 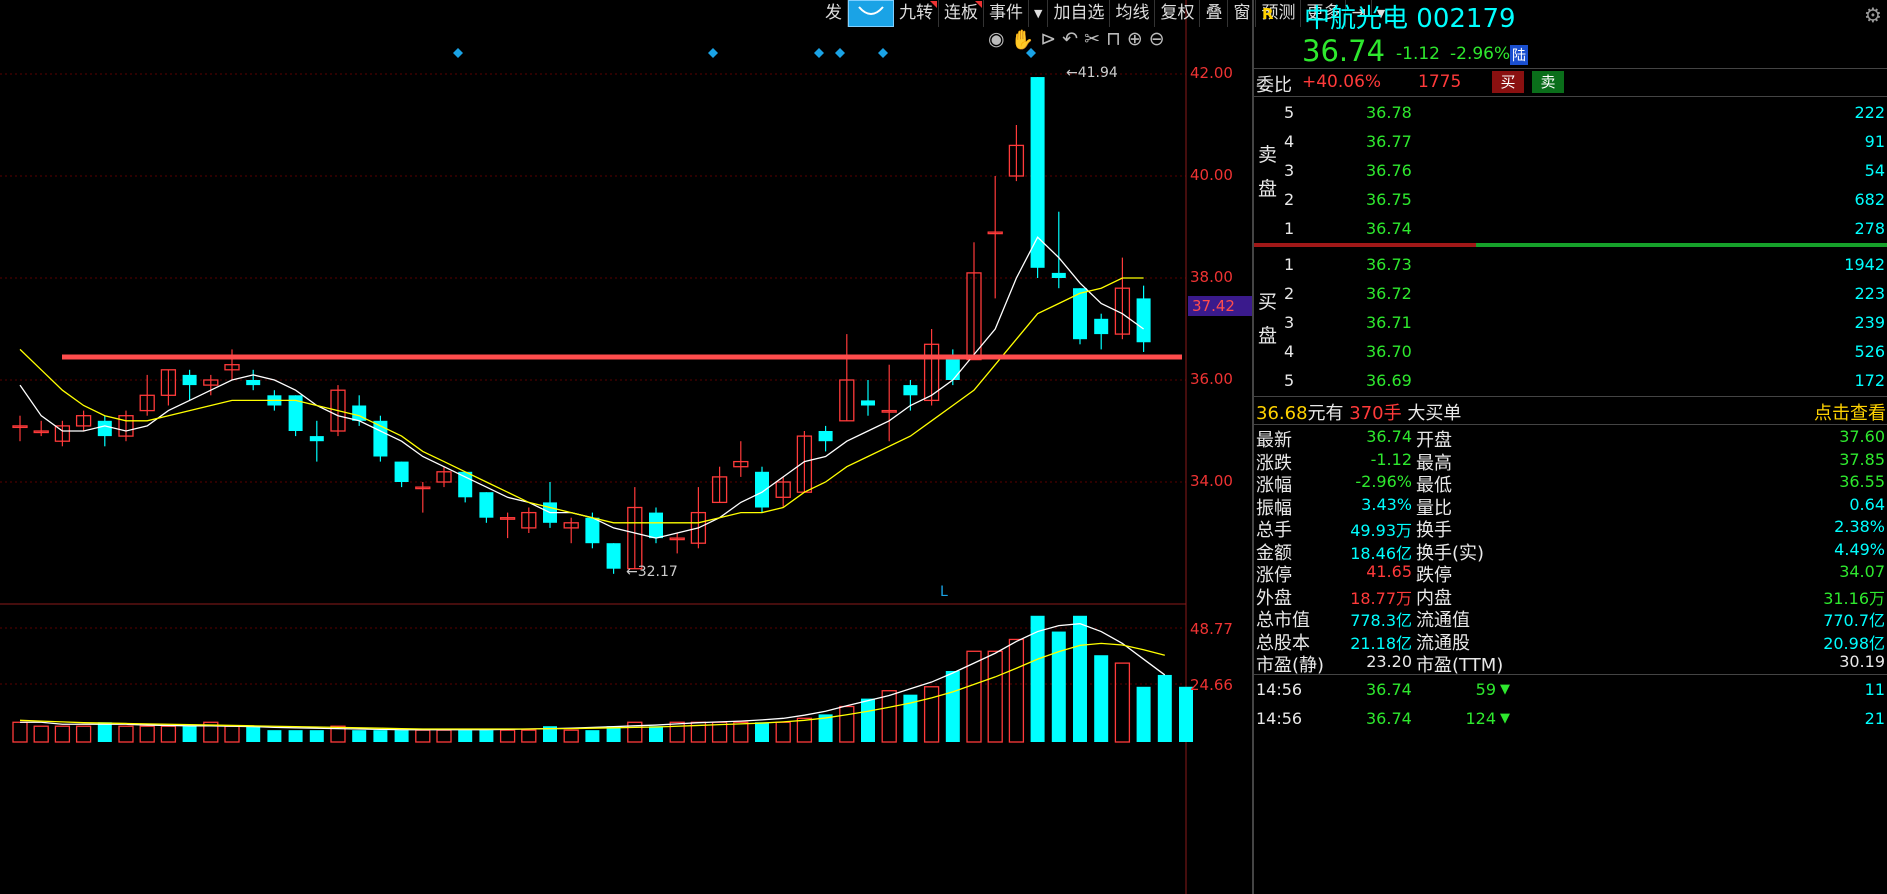 I want to click on stat-value: 18.77万, so click(x=1381, y=598).